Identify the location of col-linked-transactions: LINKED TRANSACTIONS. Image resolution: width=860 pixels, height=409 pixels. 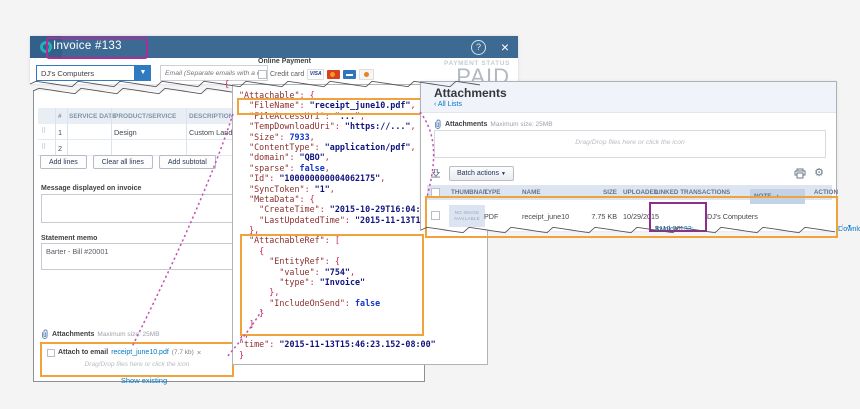
(692, 192).